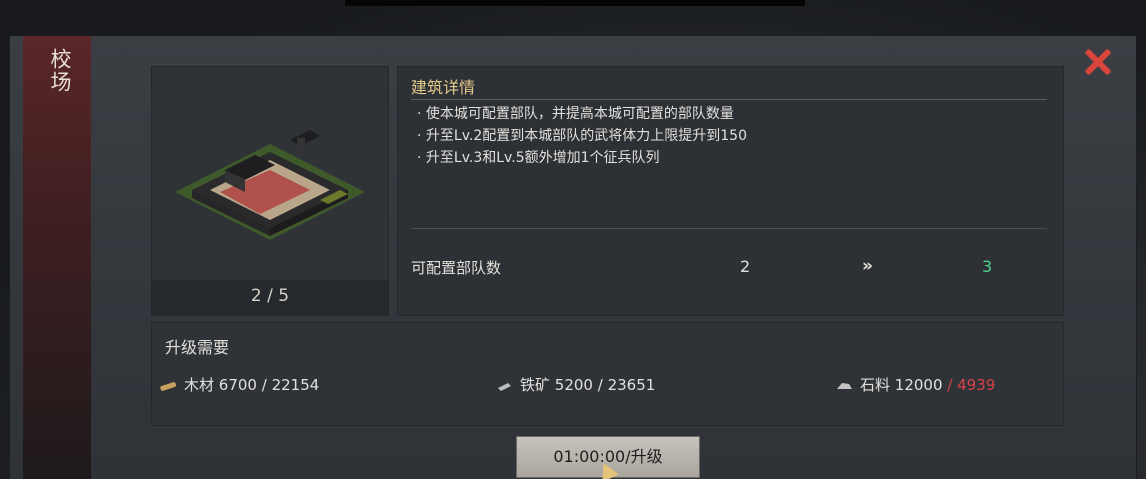 Image resolution: width=1146 pixels, height=479 pixels. Describe the element at coordinates (1098, 62) in the screenshot. I see `close-button` at that location.